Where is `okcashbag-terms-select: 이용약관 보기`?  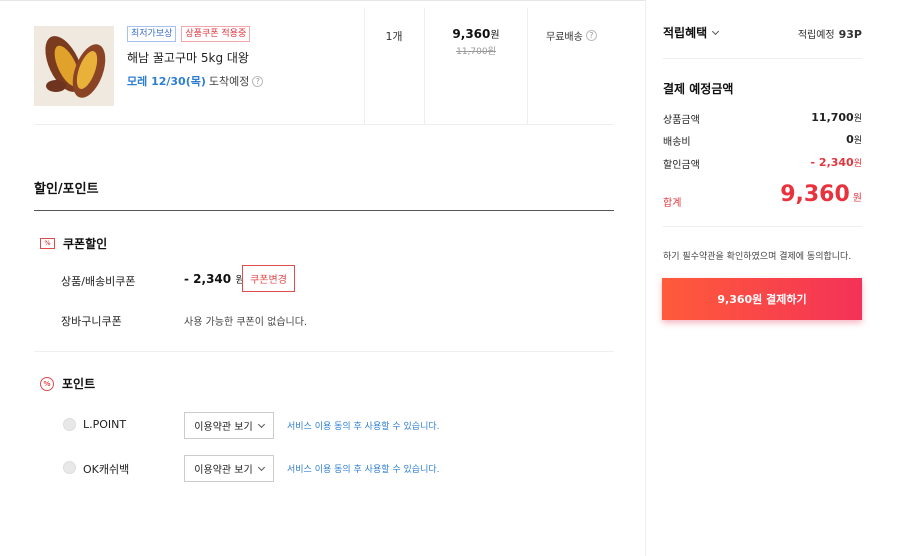 okcashbag-terms-select: 이용약관 보기 is located at coordinates (229, 468).